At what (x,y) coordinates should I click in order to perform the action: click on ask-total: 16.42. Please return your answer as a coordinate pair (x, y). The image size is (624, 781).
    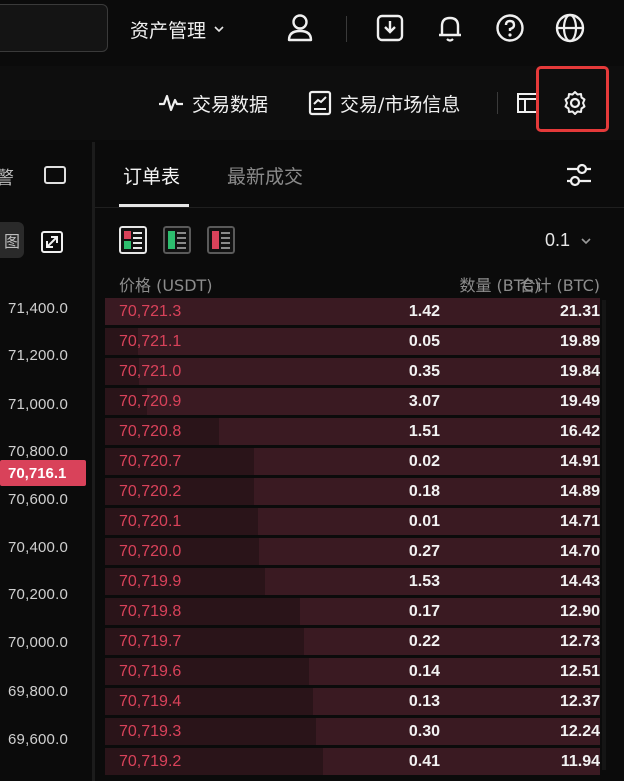
    Looking at the image, I should click on (579, 431).